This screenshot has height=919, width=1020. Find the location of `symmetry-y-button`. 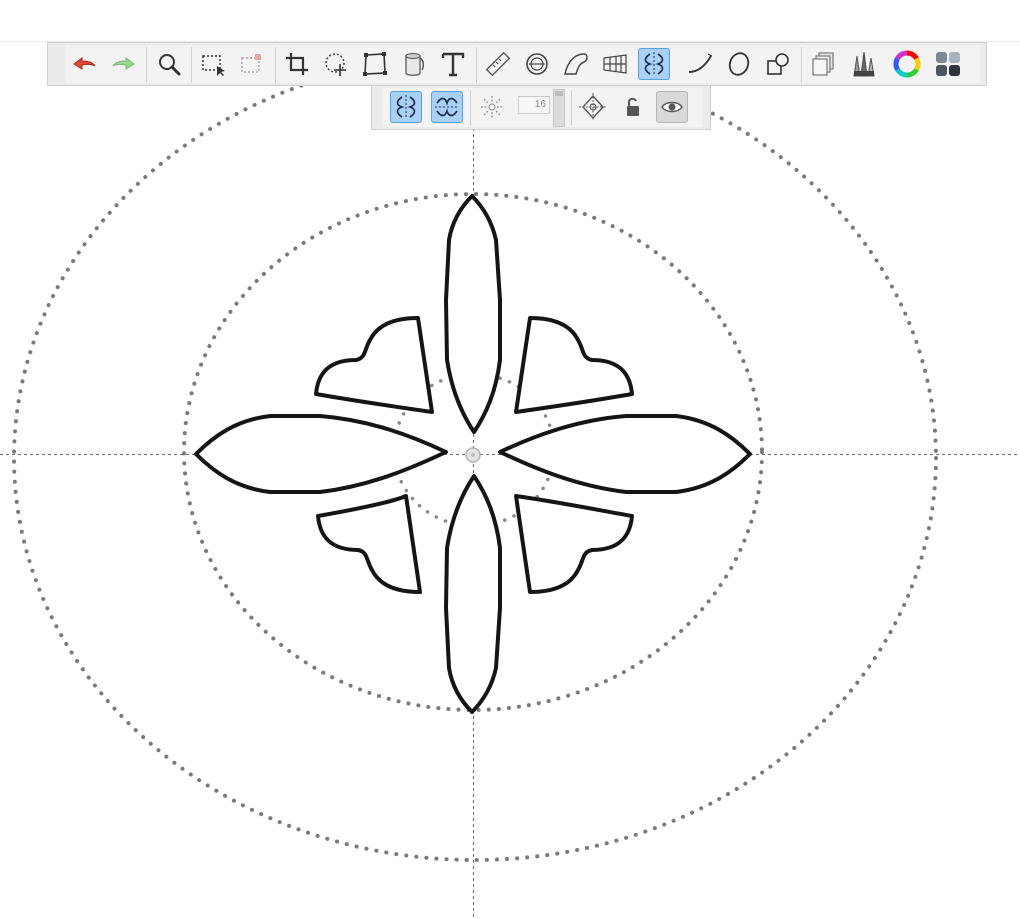

symmetry-y-button is located at coordinates (447, 107).